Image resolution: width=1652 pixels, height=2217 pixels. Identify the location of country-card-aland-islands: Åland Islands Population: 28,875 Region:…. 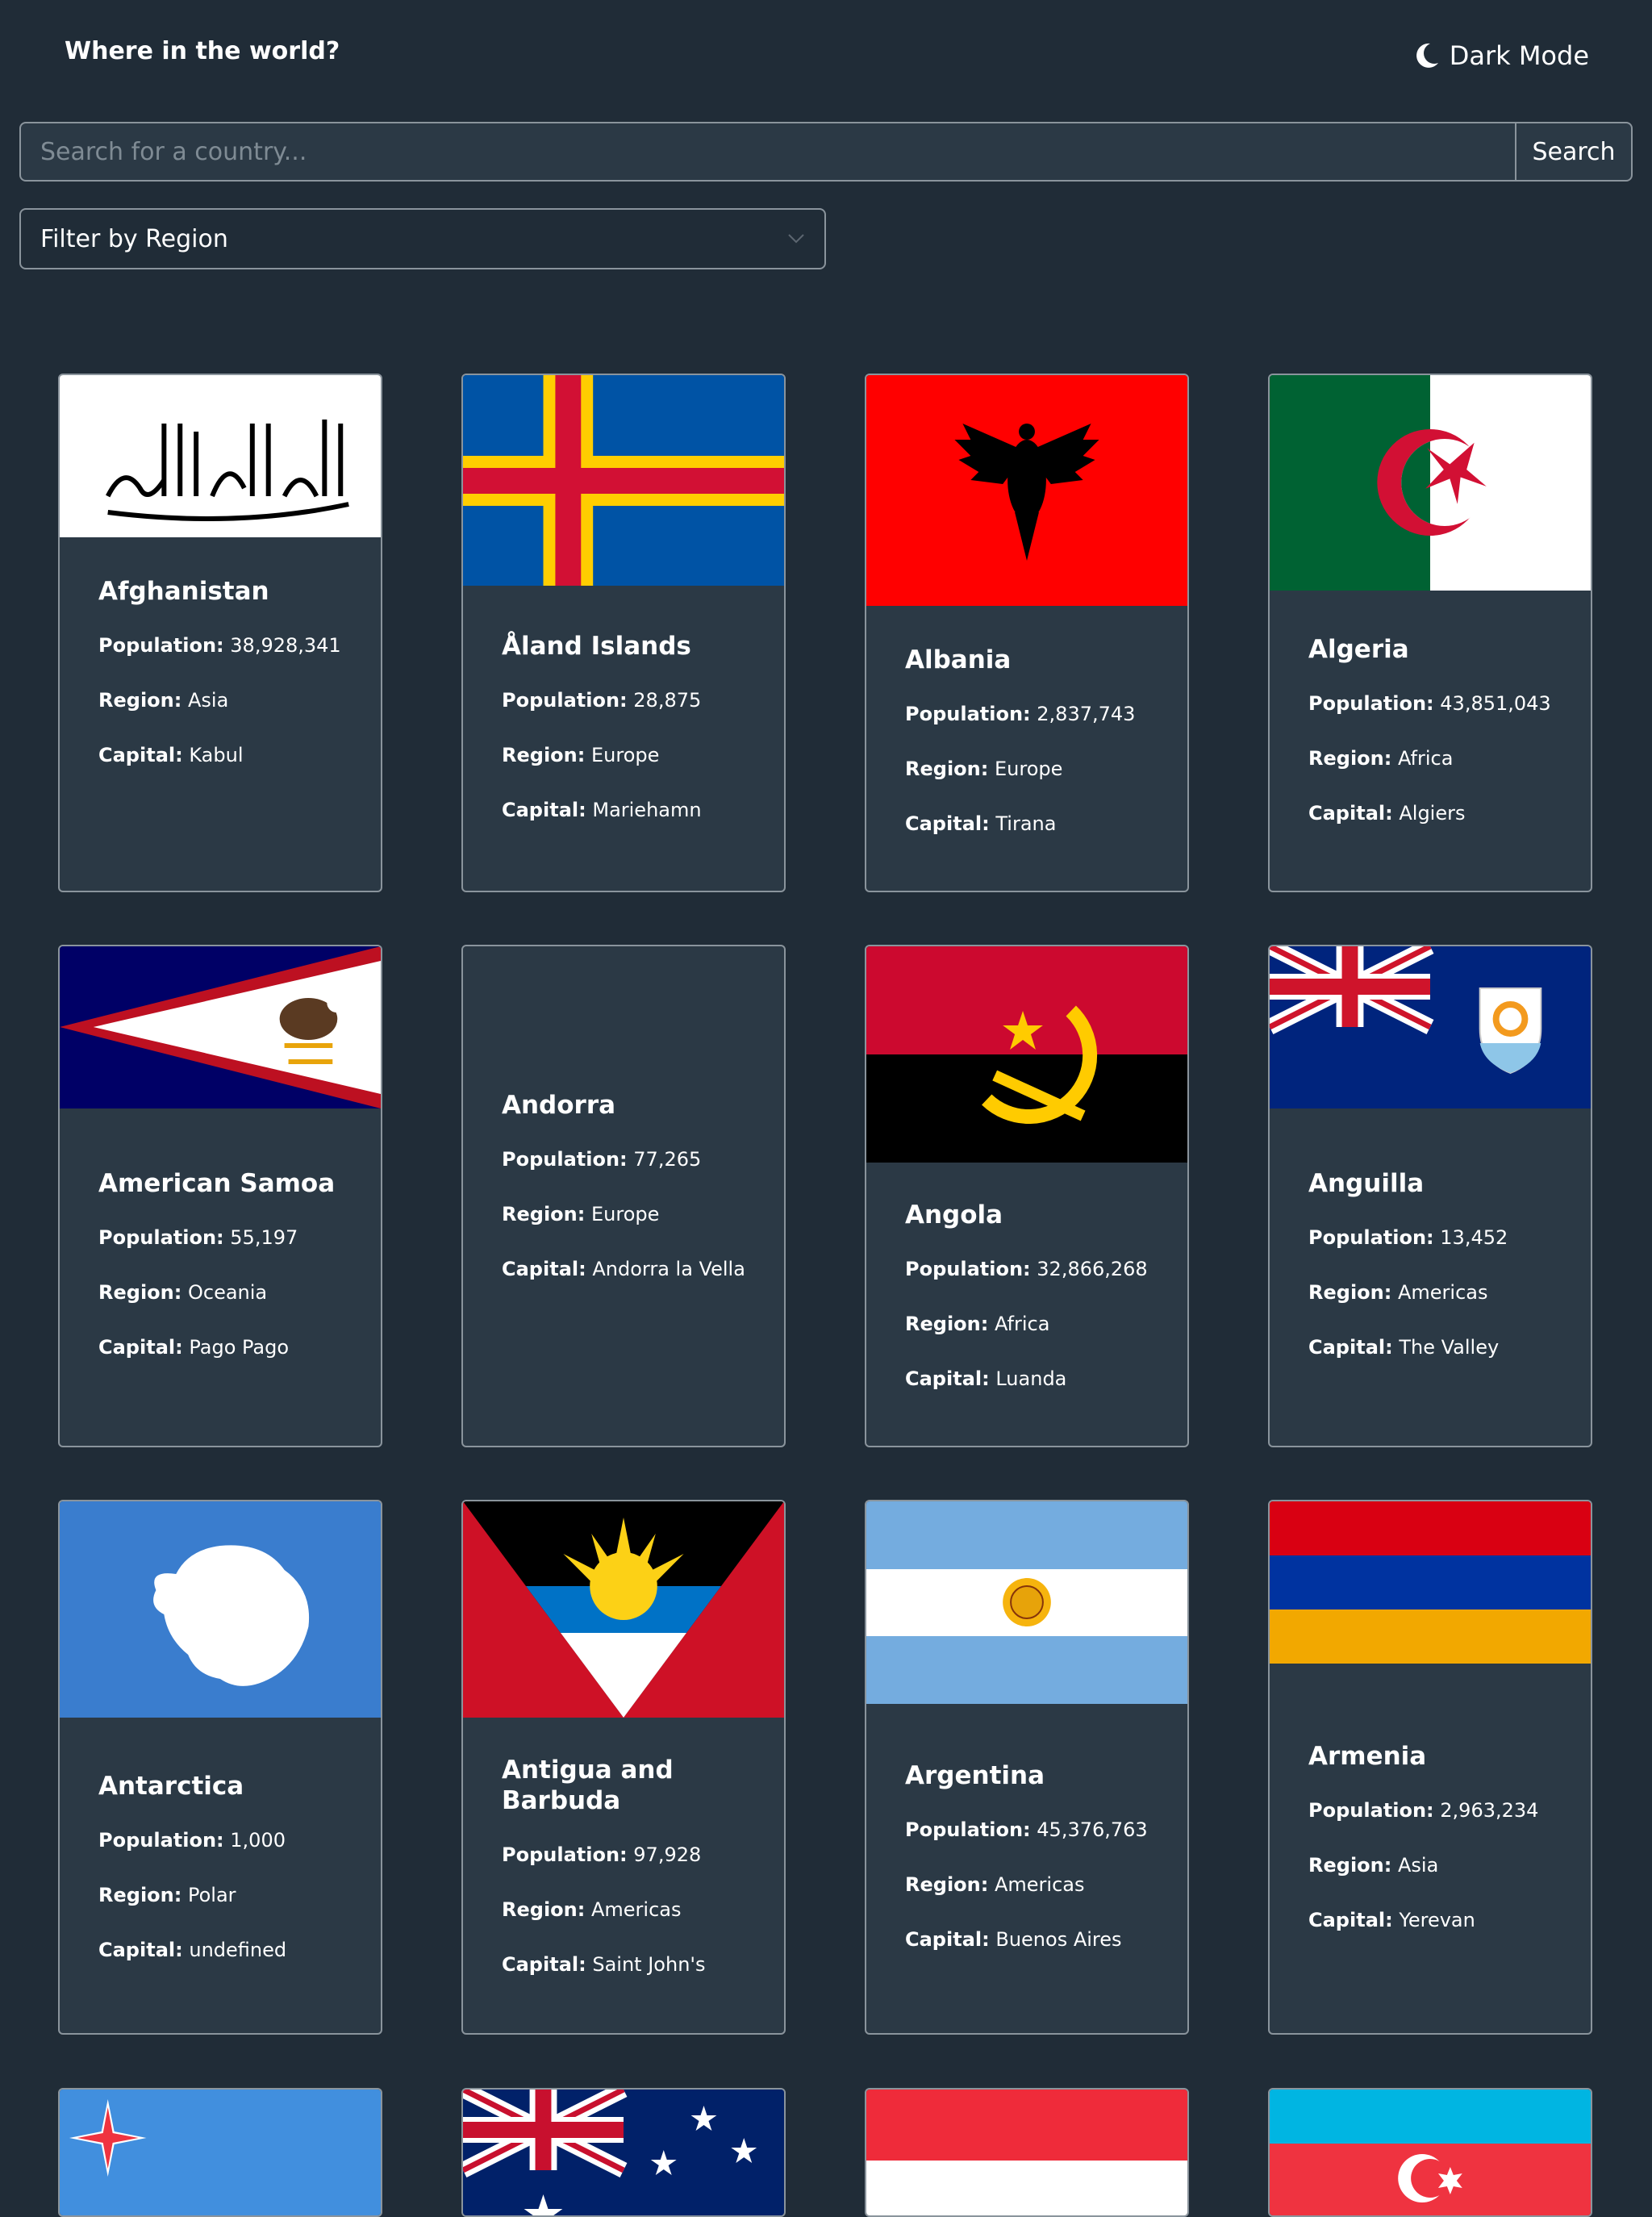
(623, 633).